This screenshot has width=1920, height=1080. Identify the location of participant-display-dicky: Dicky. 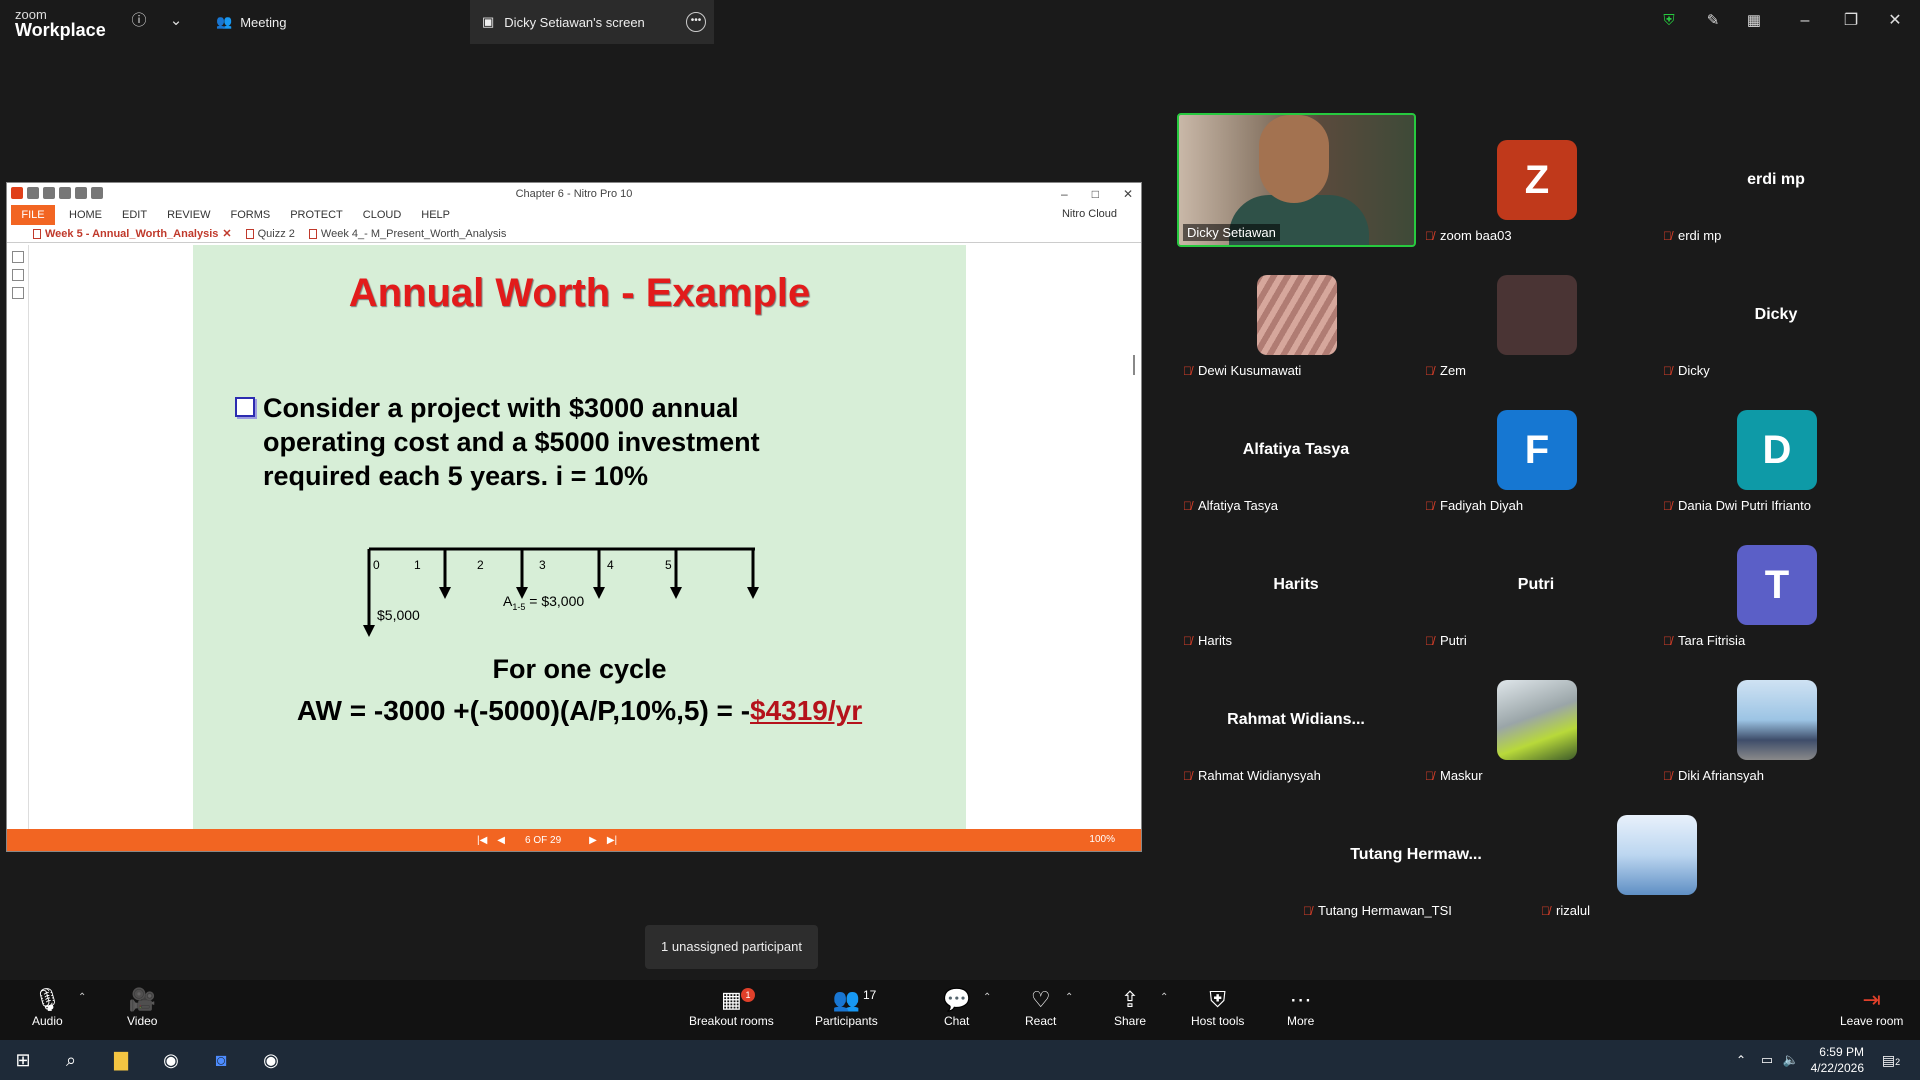
(1776, 315).